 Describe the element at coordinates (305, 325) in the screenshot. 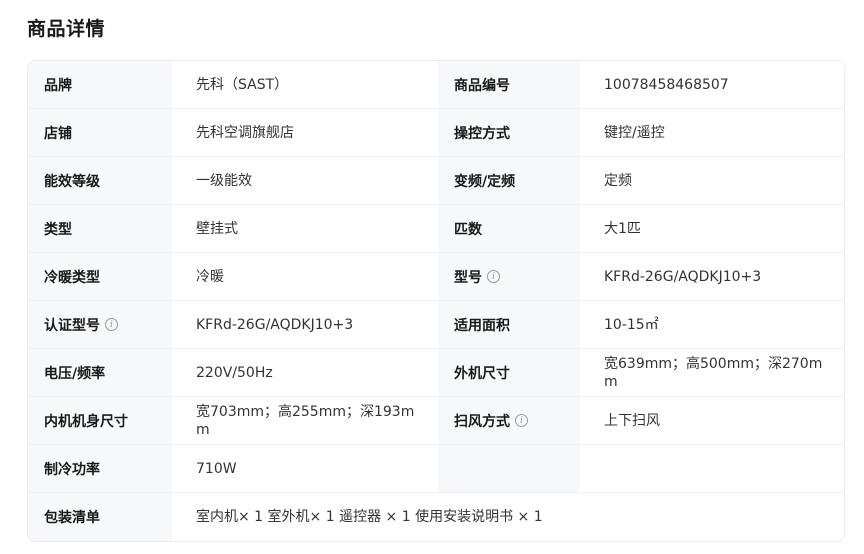

I see `spec-value-cert-model: KFRd-26G/AQDKJ10+3` at that location.